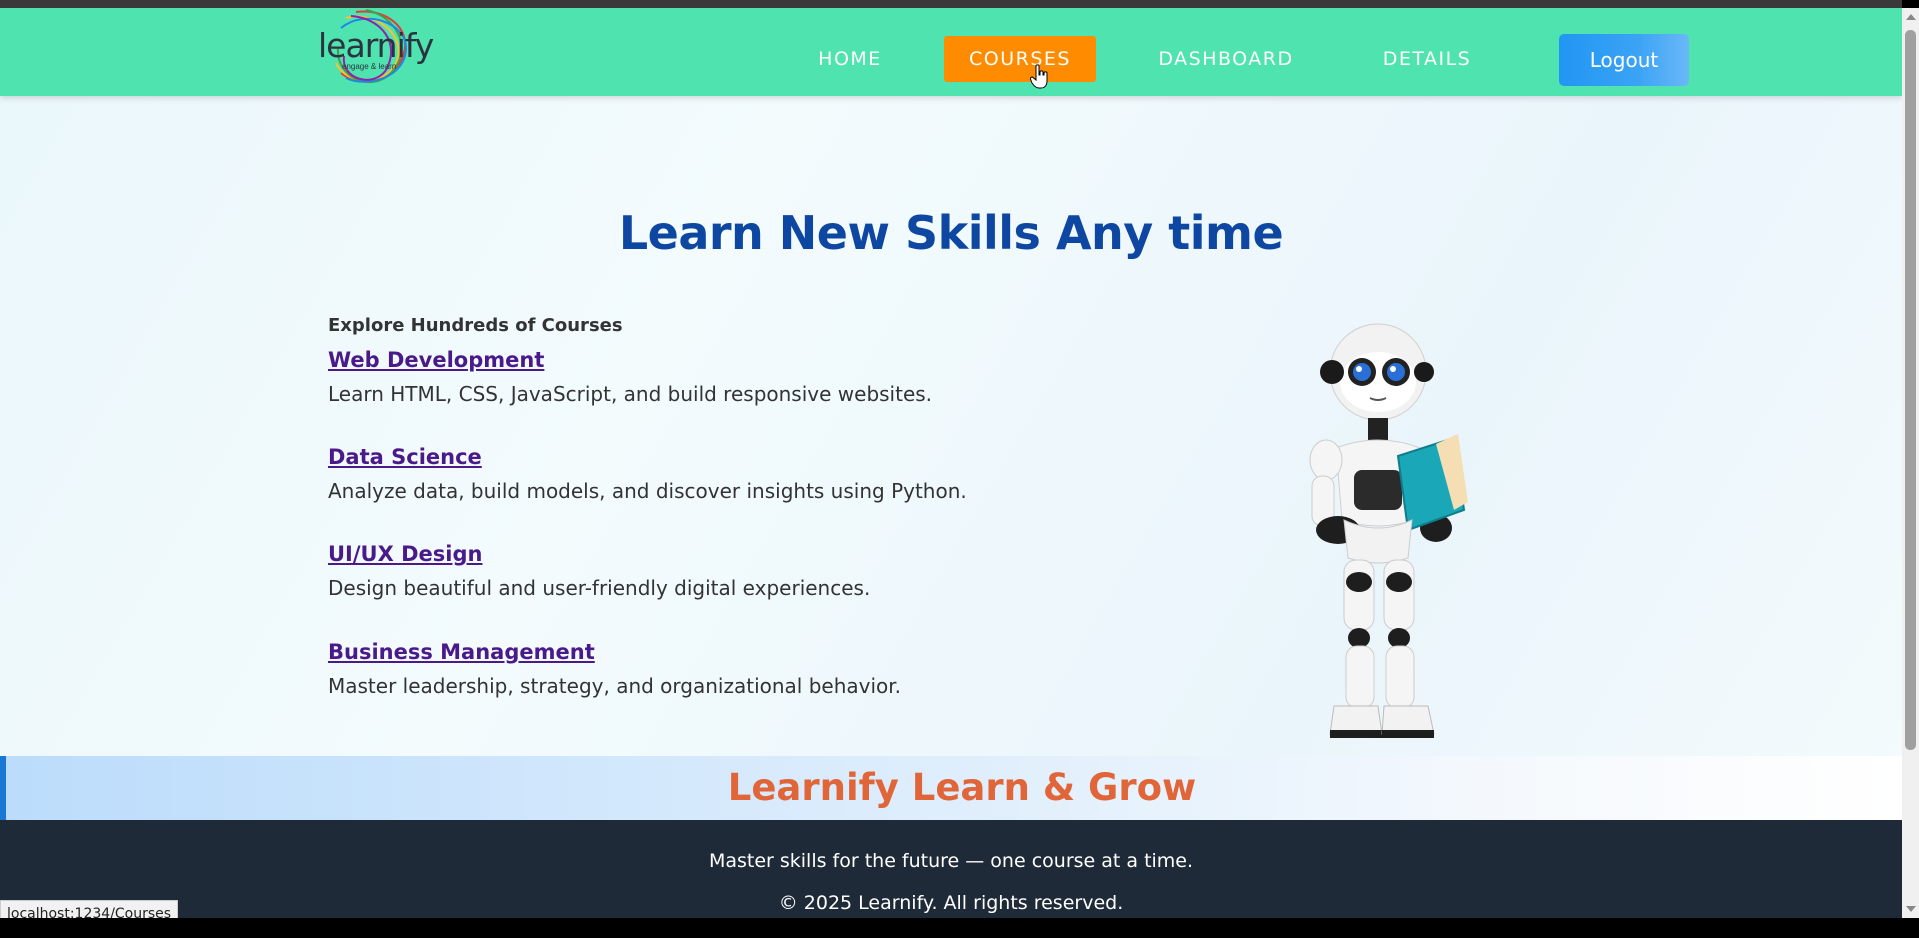  What do you see at coordinates (1020, 59) in the screenshot?
I see `nav-courses: COURSES` at bounding box center [1020, 59].